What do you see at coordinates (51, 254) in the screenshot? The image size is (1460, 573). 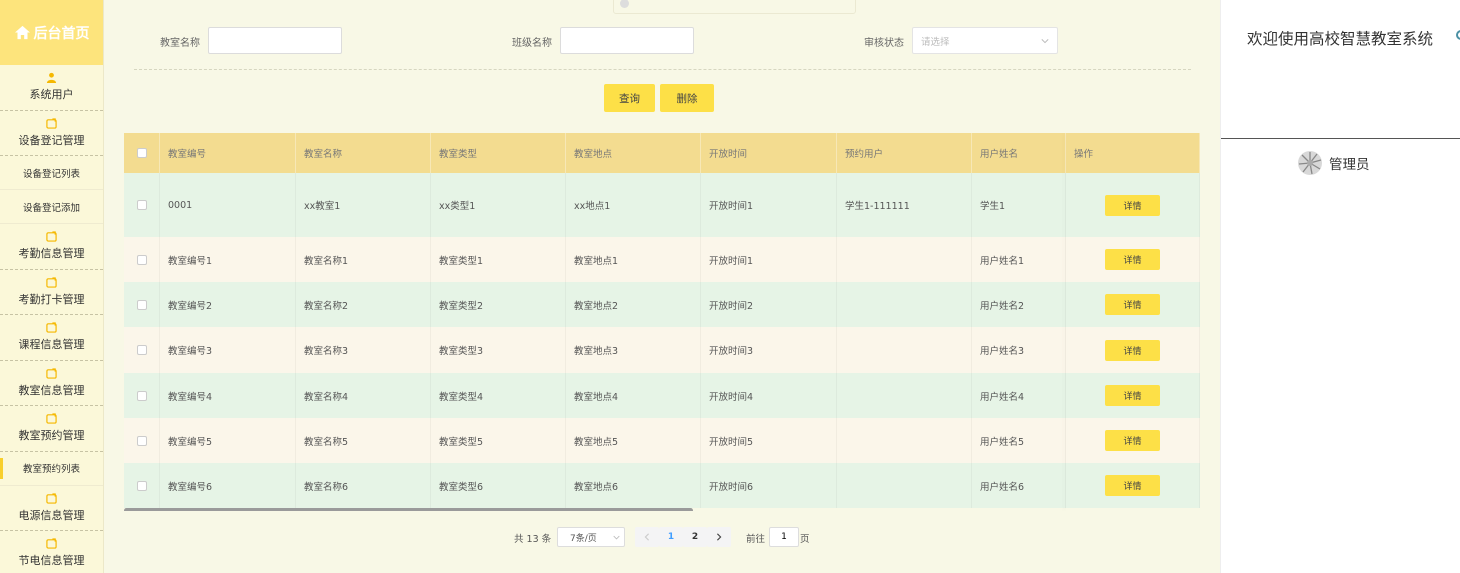 I see `sidebar-item-label: 考勤信息管理` at bounding box center [51, 254].